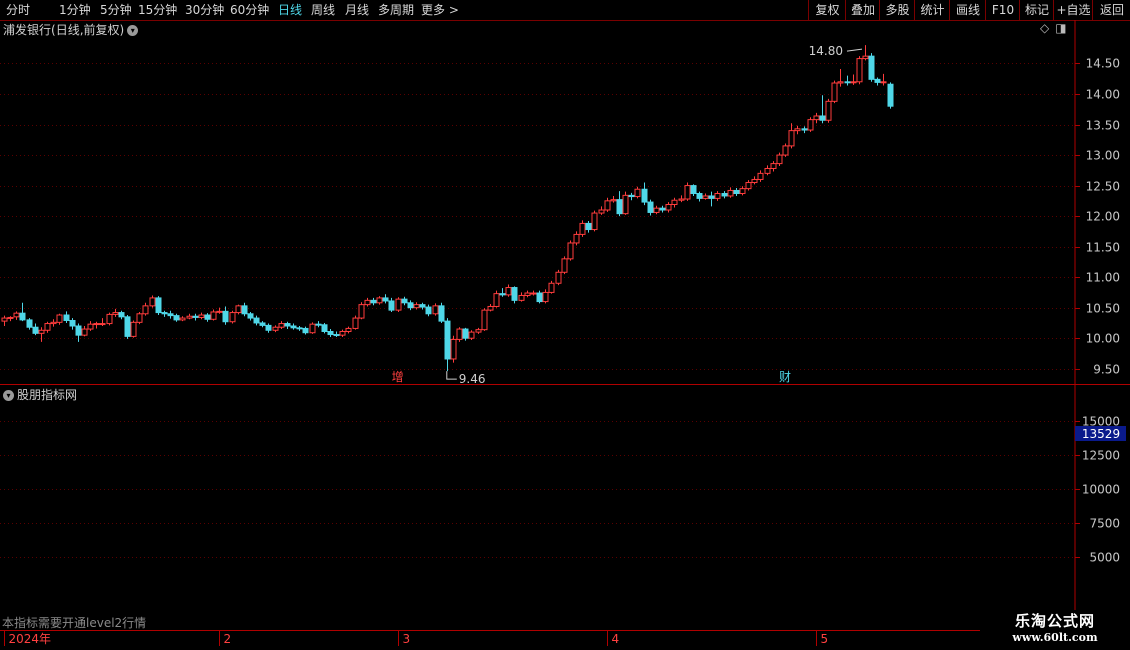 The height and width of the screenshot is (650, 1130). I want to click on stock-name: 浦发银行, so click(27, 30).